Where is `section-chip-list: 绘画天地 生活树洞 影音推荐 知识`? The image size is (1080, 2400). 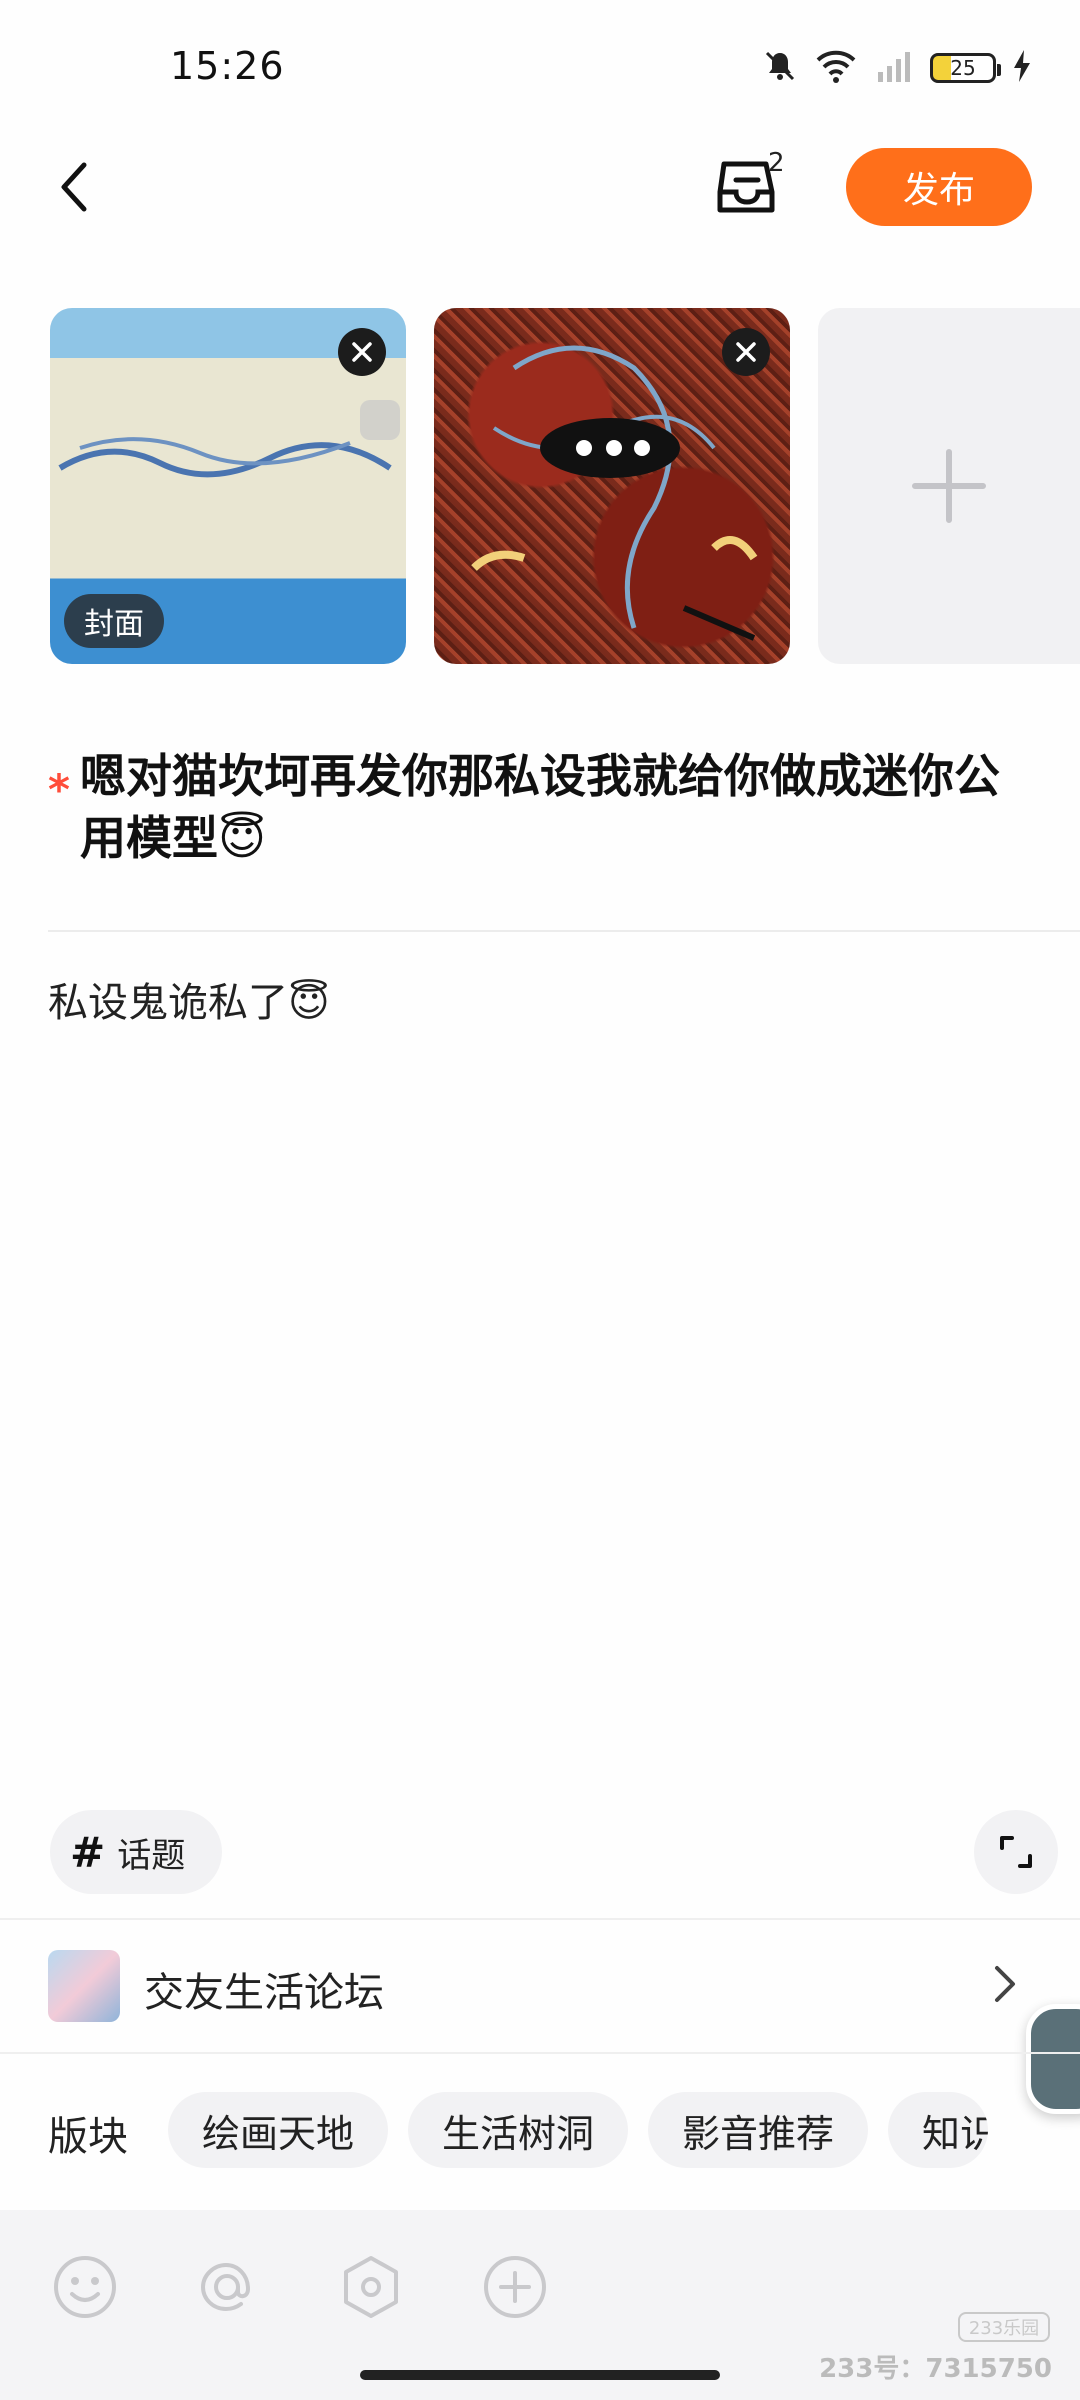
section-chip-list: 绘画天地 生活树洞 影音推荐 知识 is located at coordinates (578, 2130).